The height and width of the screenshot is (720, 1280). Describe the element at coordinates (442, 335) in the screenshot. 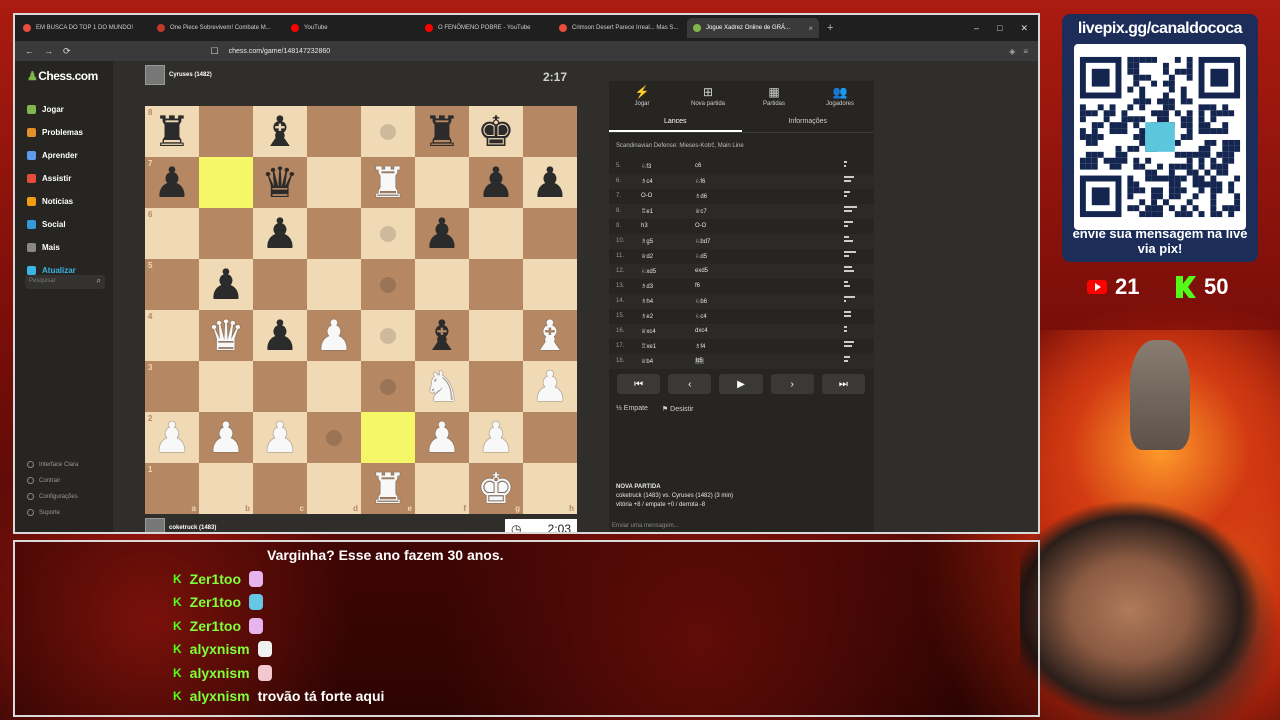

I see `black-bishop-icon: ♝` at that location.